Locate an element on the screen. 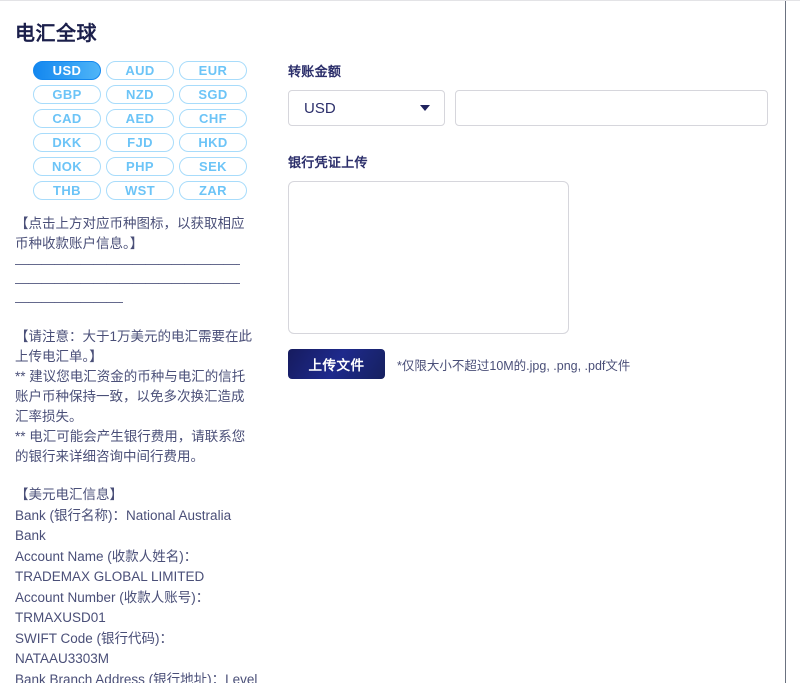 This screenshot has height=683, width=800. amount-row: USD is located at coordinates (528, 108).